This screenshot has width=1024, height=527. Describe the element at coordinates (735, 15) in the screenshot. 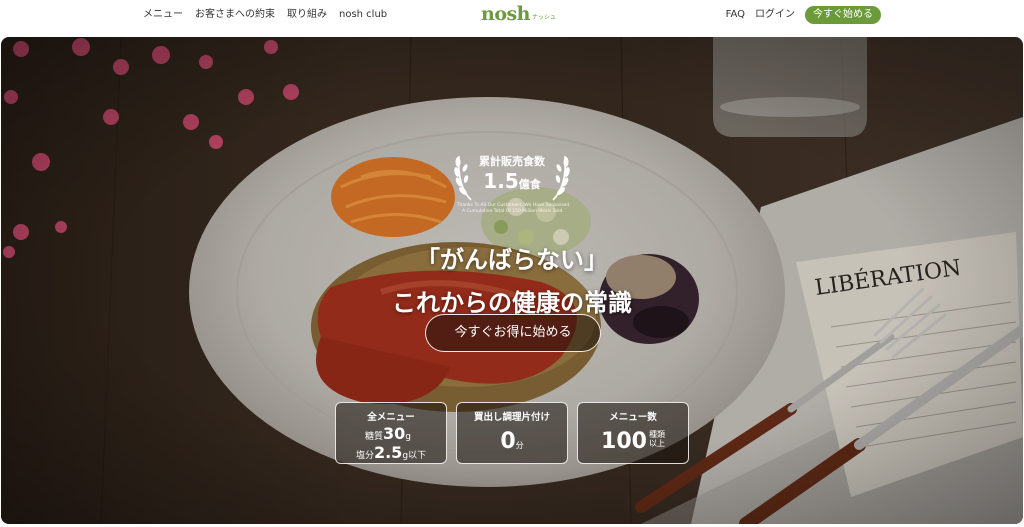

I see `nav-faq: FAQ` at that location.